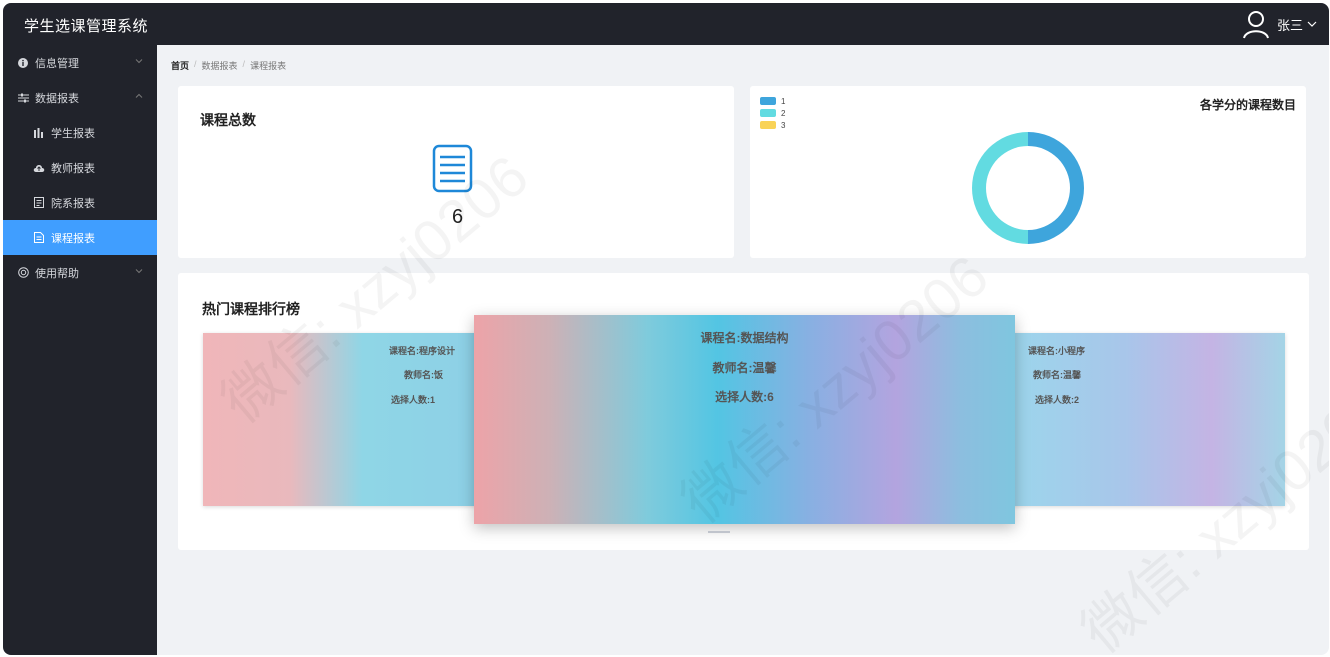 The width and height of the screenshot is (1330, 657). What do you see at coordinates (1057, 400) in the screenshot?
I see `slide-selection-count: 选择人数:2` at bounding box center [1057, 400].